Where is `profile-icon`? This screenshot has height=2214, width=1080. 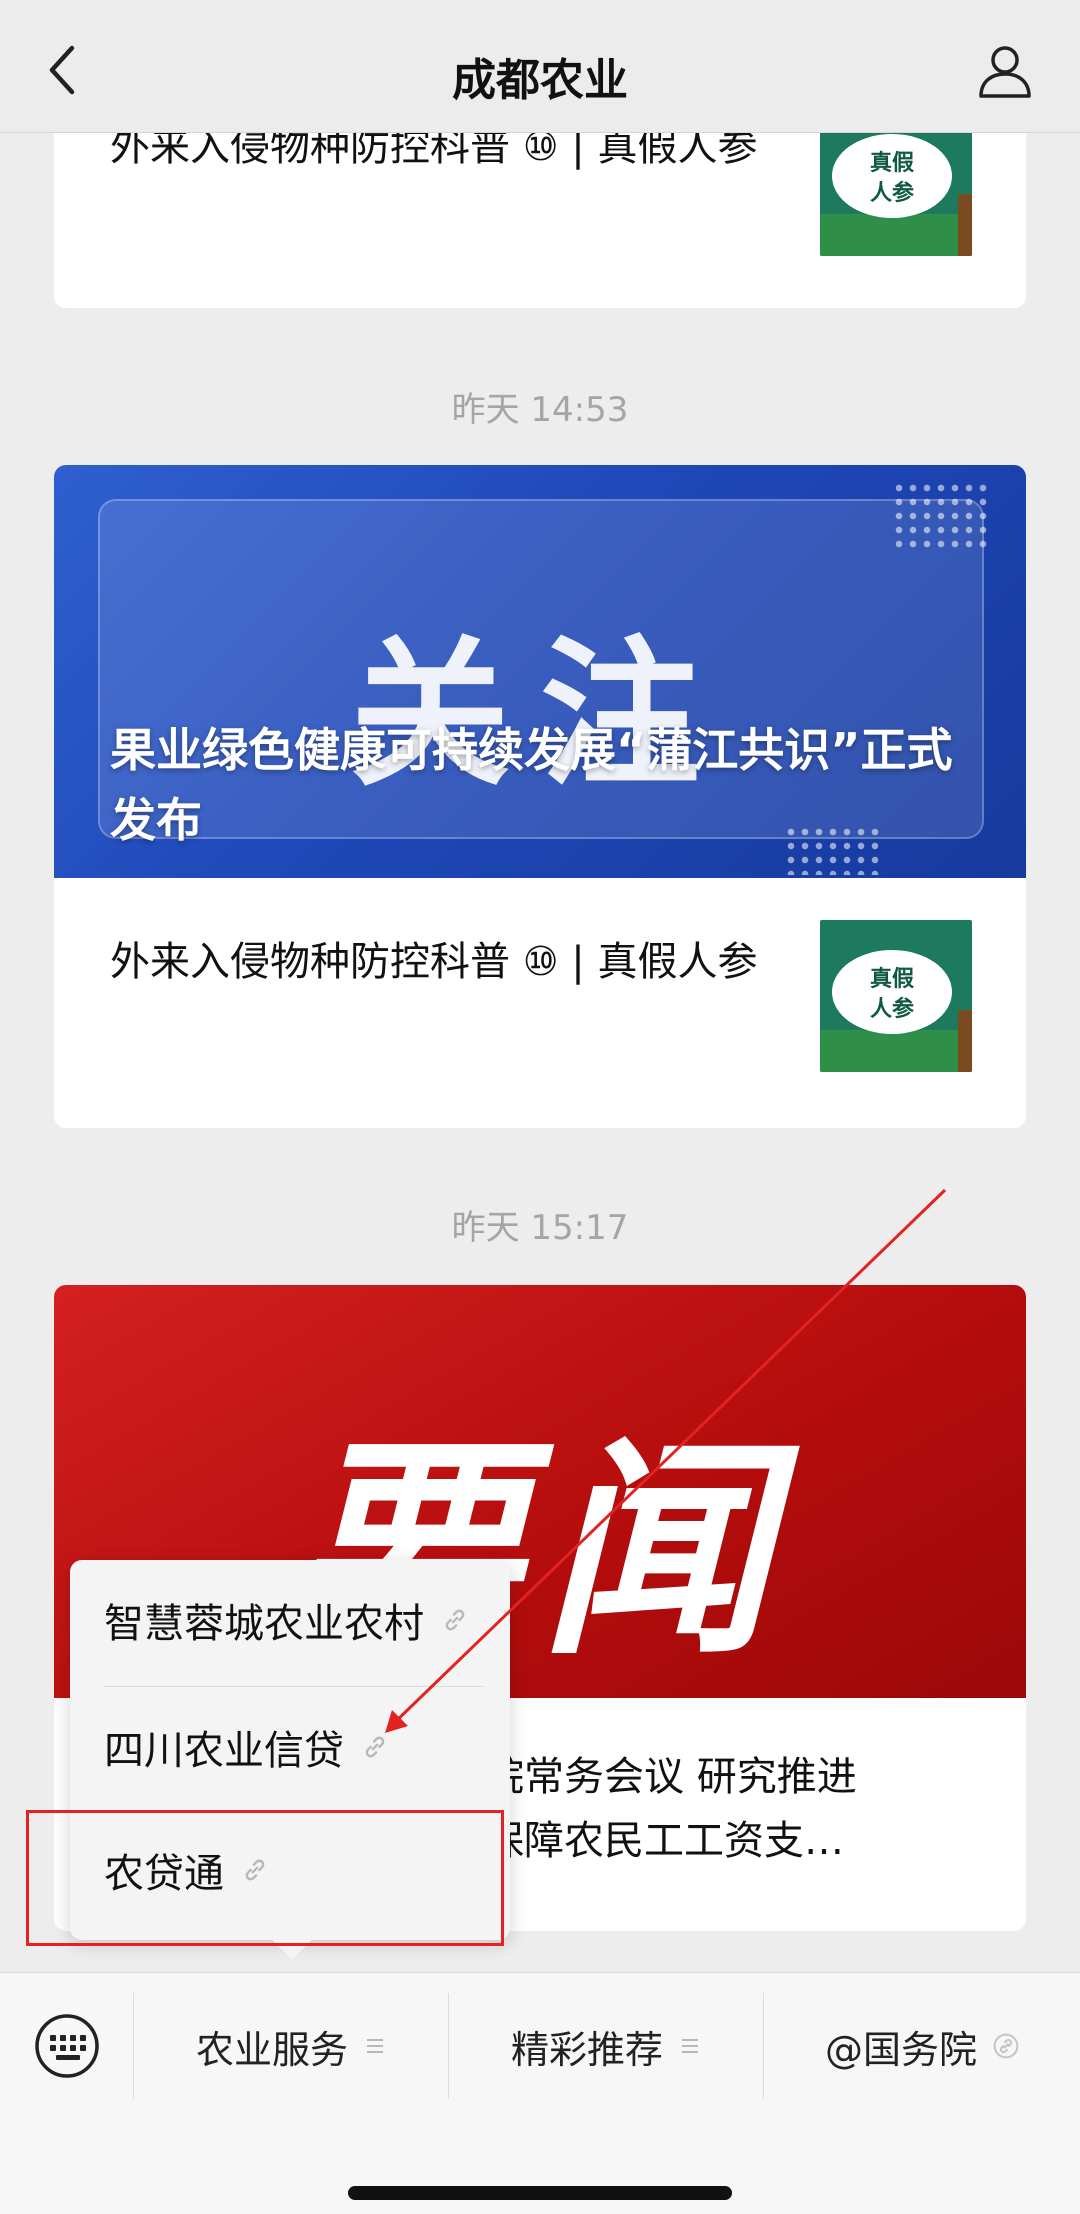 profile-icon is located at coordinates (1005, 70).